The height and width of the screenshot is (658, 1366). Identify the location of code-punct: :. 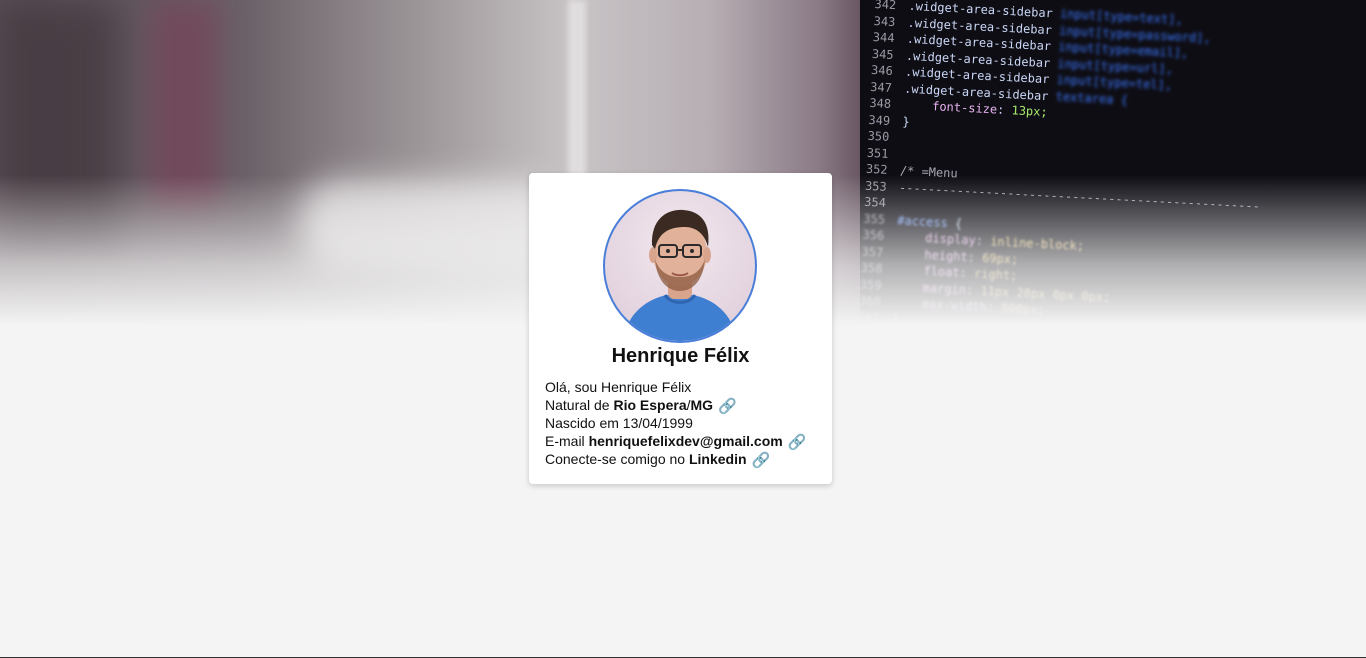
(1004, 110).